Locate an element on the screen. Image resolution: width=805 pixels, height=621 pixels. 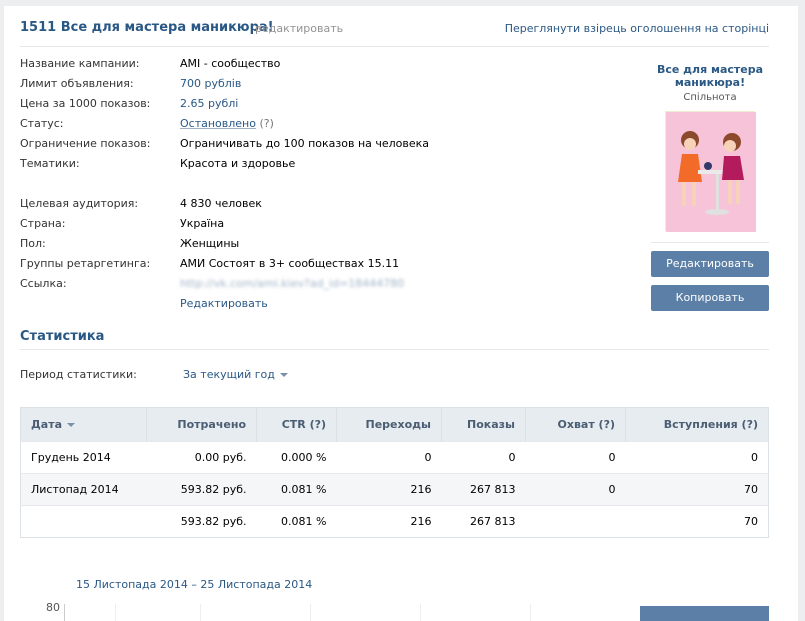
detail-value: Ограничивать до 100 показов на человека is located at coordinates (305, 143).